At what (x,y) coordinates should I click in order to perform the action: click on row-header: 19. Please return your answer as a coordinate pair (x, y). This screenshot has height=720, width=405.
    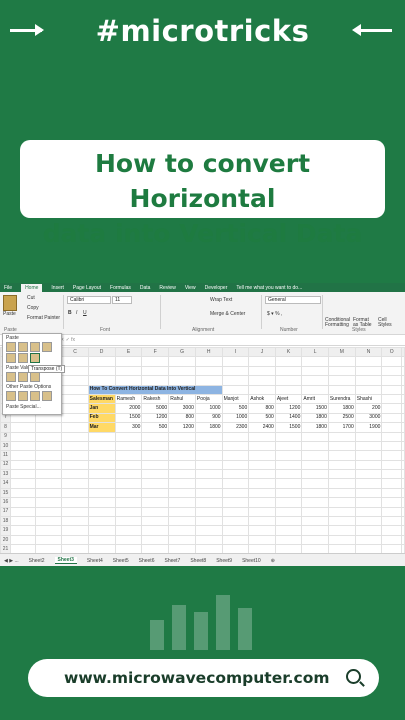
    Looking at the image, I should click on (5, 530).